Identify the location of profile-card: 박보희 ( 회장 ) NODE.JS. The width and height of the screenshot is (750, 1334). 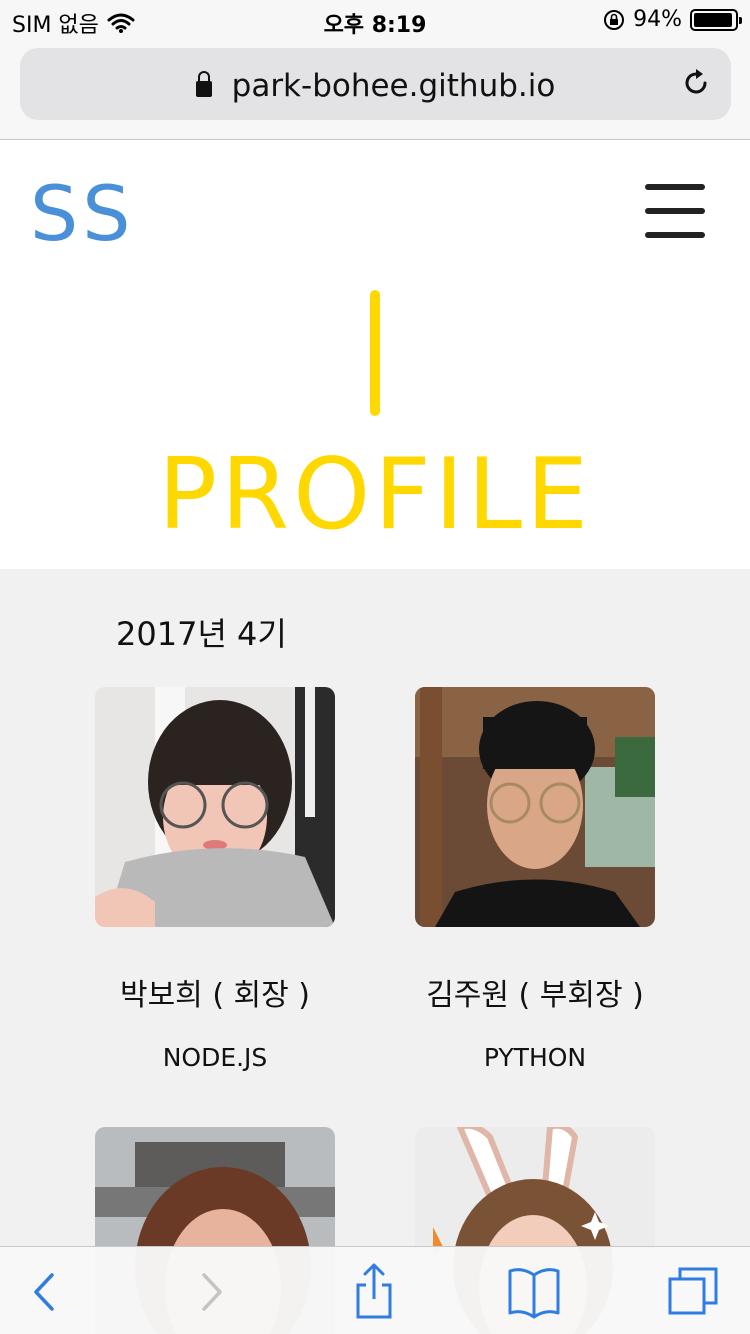
(215, 879).